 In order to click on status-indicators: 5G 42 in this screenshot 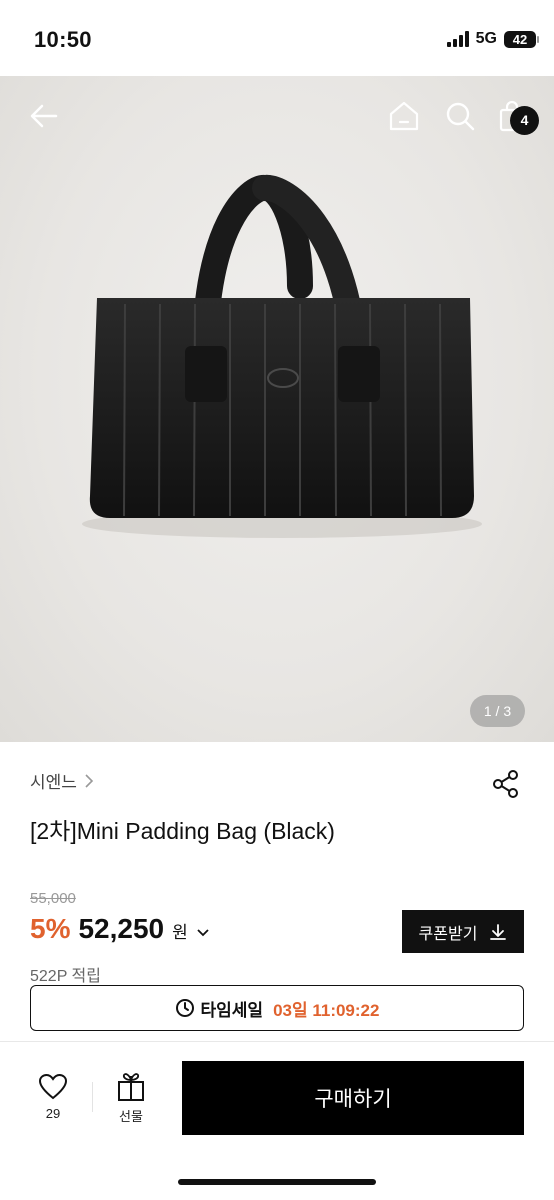, I will do `click(492, 39)`.